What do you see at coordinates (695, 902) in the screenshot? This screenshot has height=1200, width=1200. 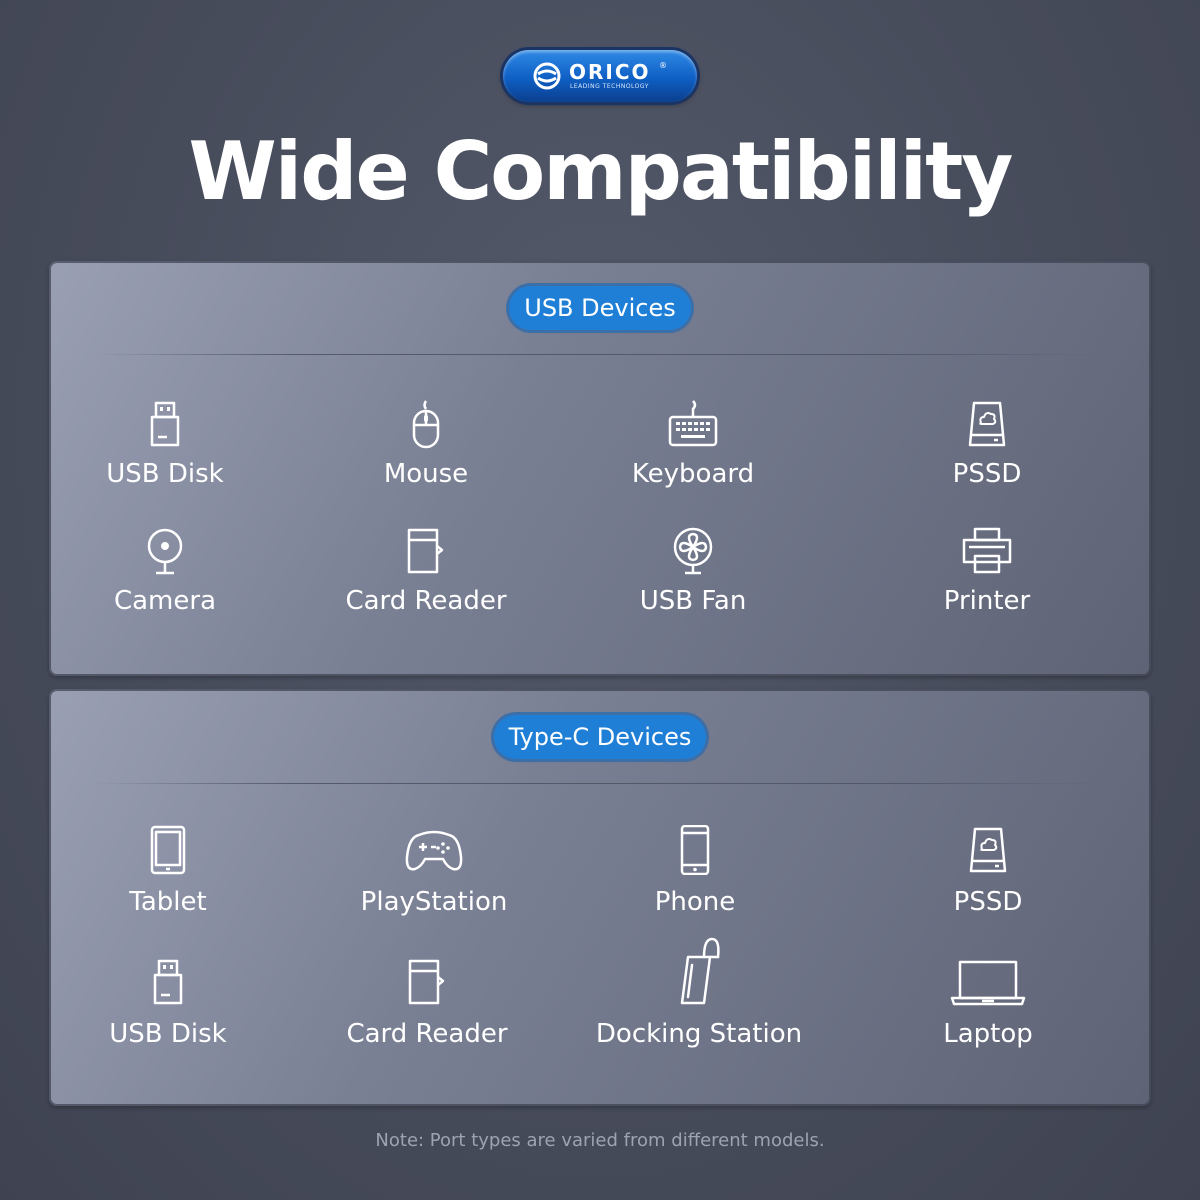 I see `device-label: Phone` at bounding box center [695, 902].